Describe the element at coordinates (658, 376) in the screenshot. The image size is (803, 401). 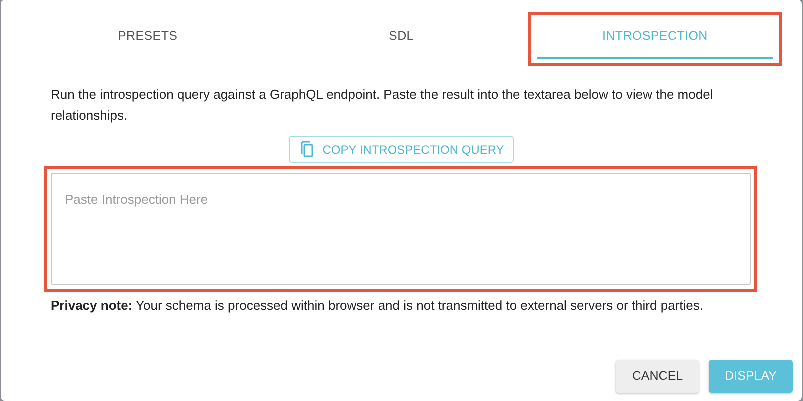
I see `cancel-button: CANCEL` at that location.